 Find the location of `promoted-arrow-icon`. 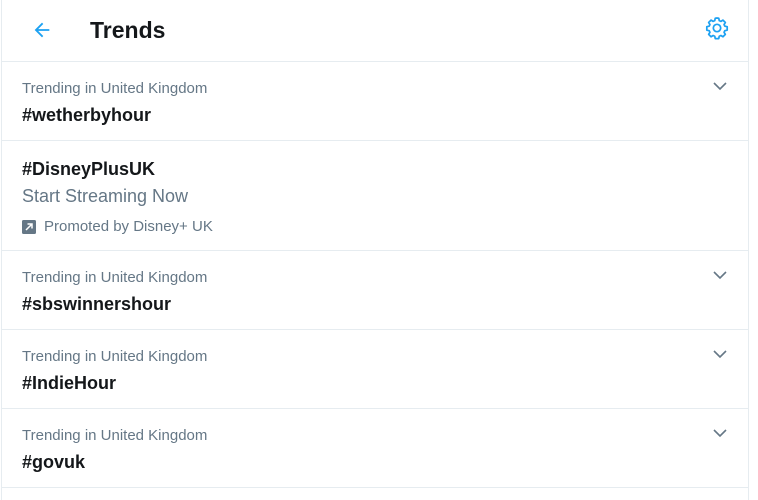

promoted-arrow-icon is located at coordinates (29, 227).